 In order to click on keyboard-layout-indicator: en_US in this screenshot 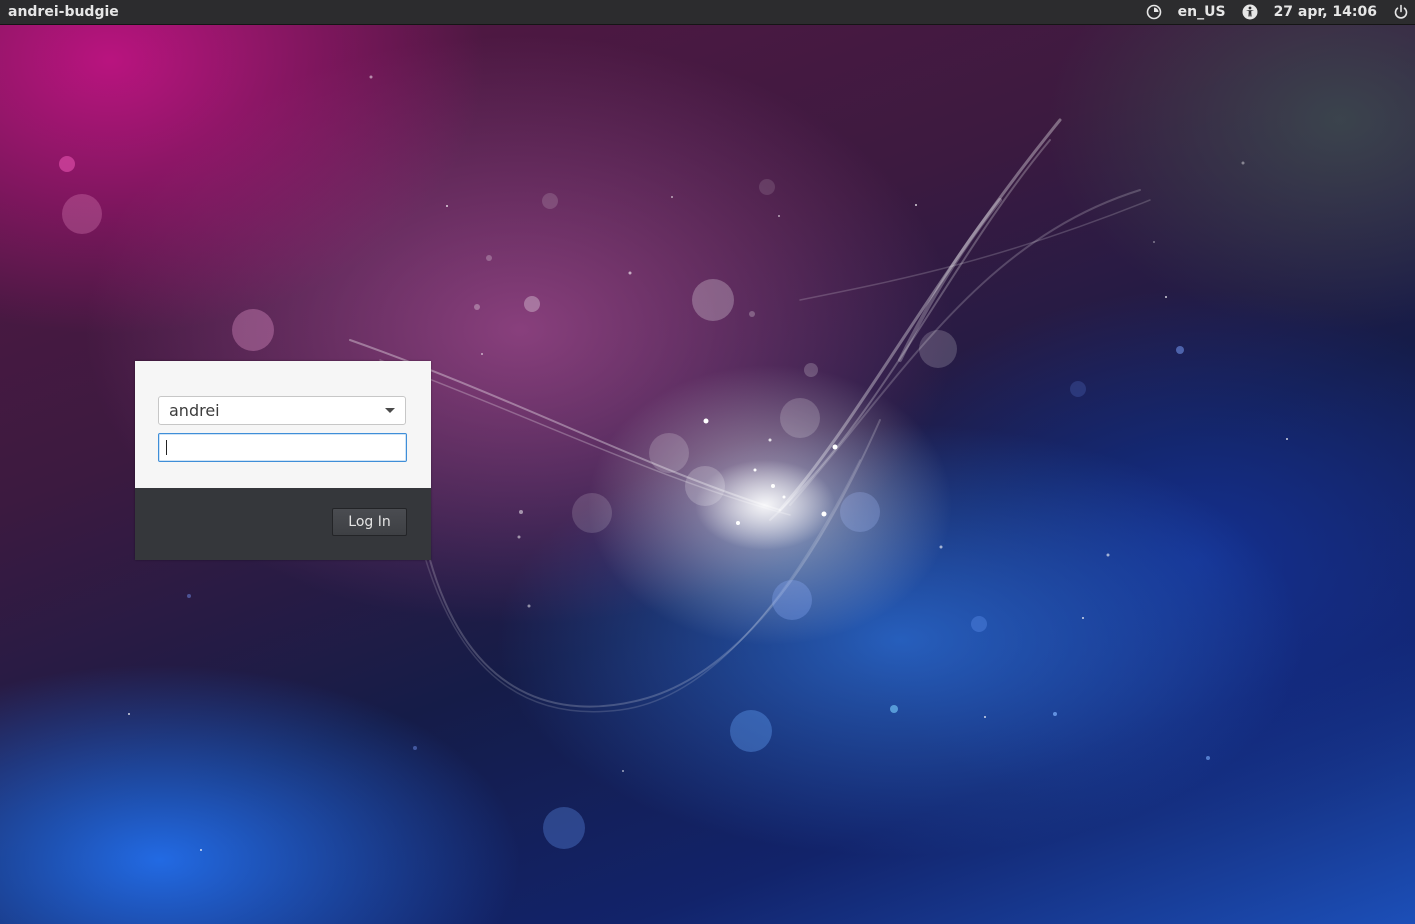, I will do `click(1202, 12)`.